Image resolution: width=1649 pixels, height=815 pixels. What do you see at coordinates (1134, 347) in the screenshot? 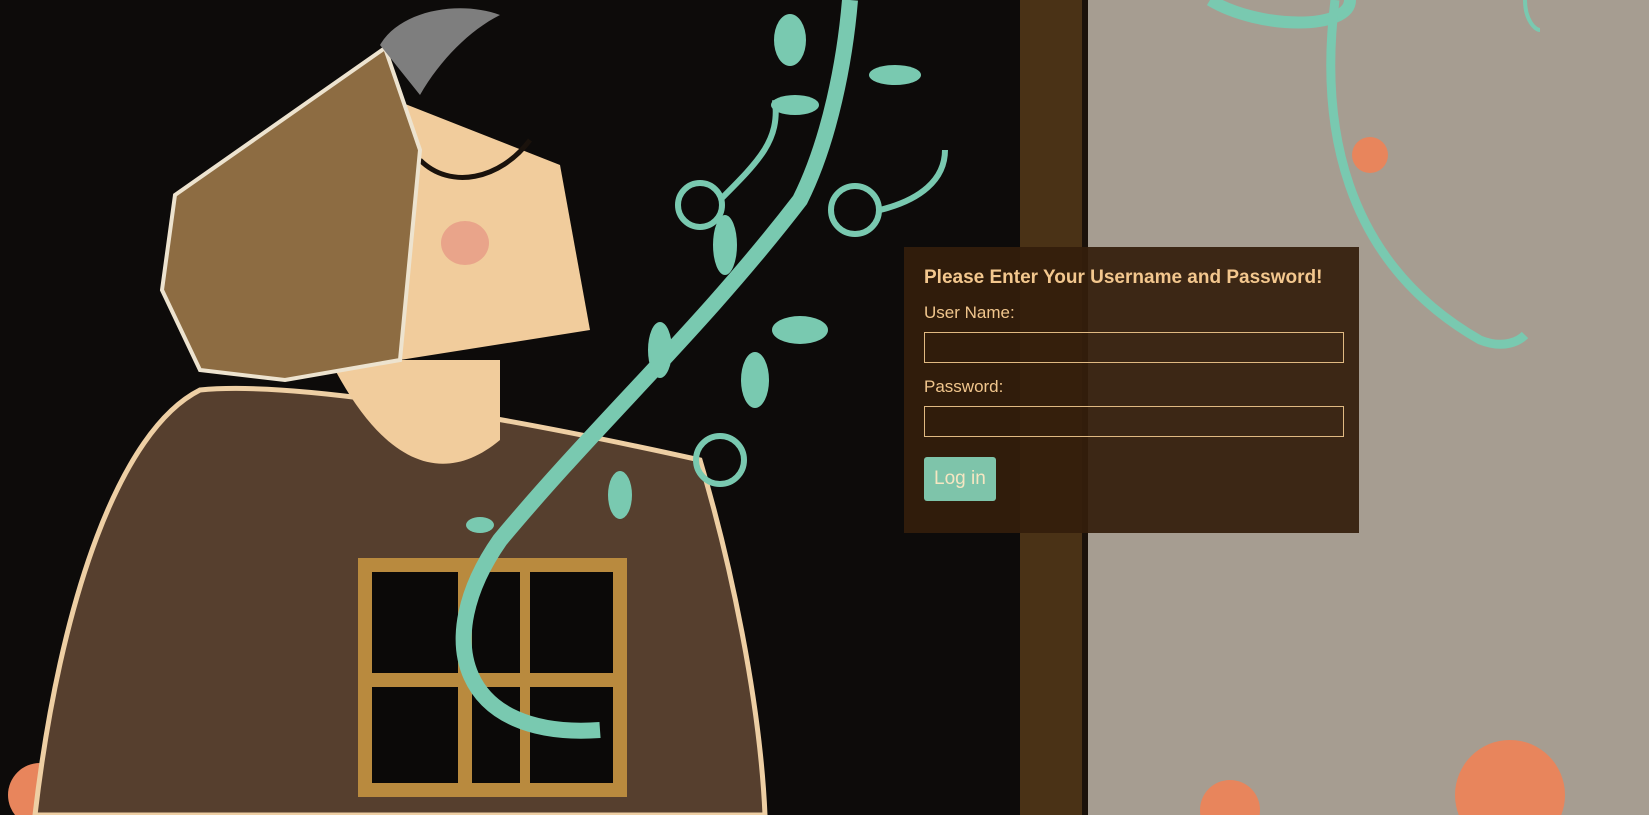
I see `username-input` at bounding box center [1134, 347].